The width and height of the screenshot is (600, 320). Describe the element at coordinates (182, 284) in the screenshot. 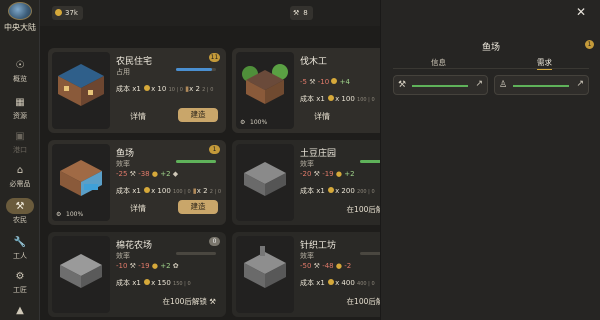

I see `cost-coins-muted: 150 | 0` at that location.